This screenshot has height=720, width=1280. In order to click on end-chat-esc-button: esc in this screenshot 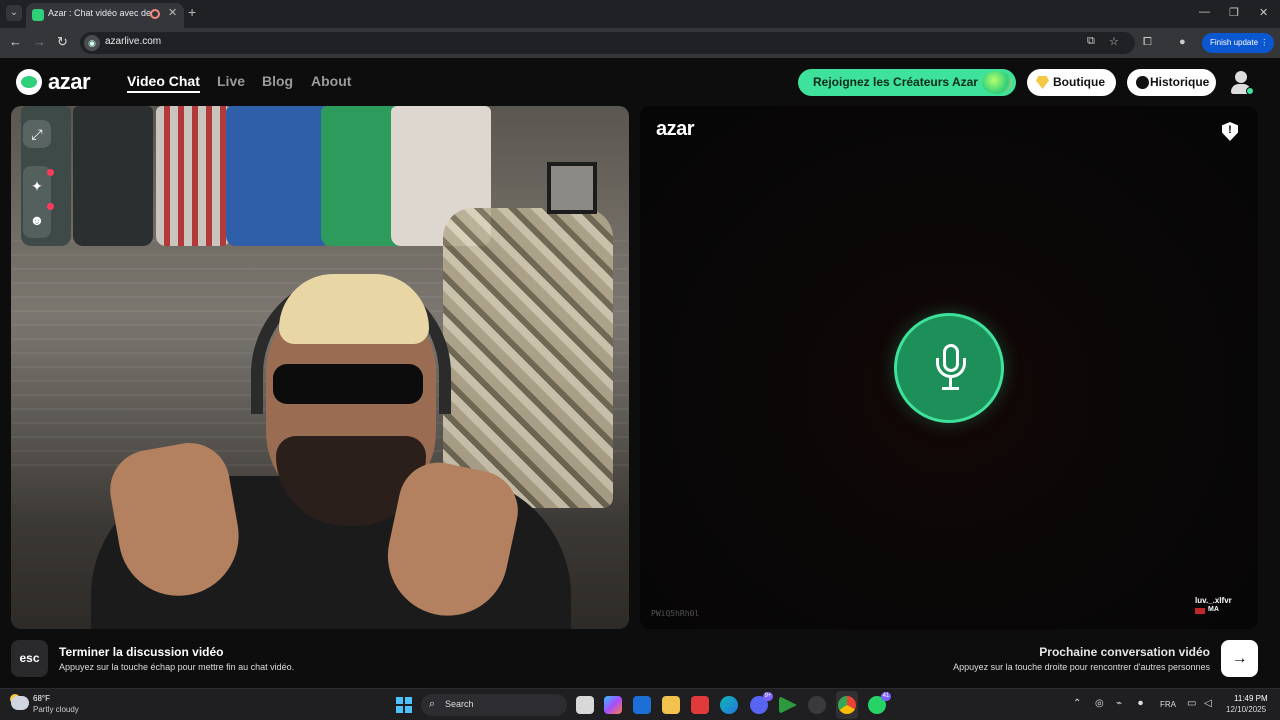, I will do `click(29, 658)`.